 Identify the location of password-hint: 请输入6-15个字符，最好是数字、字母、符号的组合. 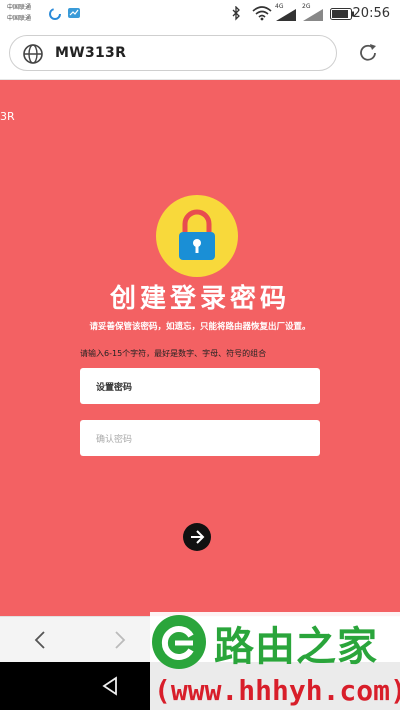
(173, 353).